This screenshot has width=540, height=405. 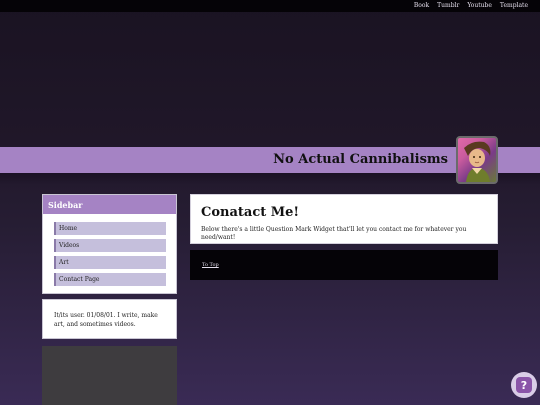 I want to click on question-mark-icon: ?, so click(x=524, y=385).